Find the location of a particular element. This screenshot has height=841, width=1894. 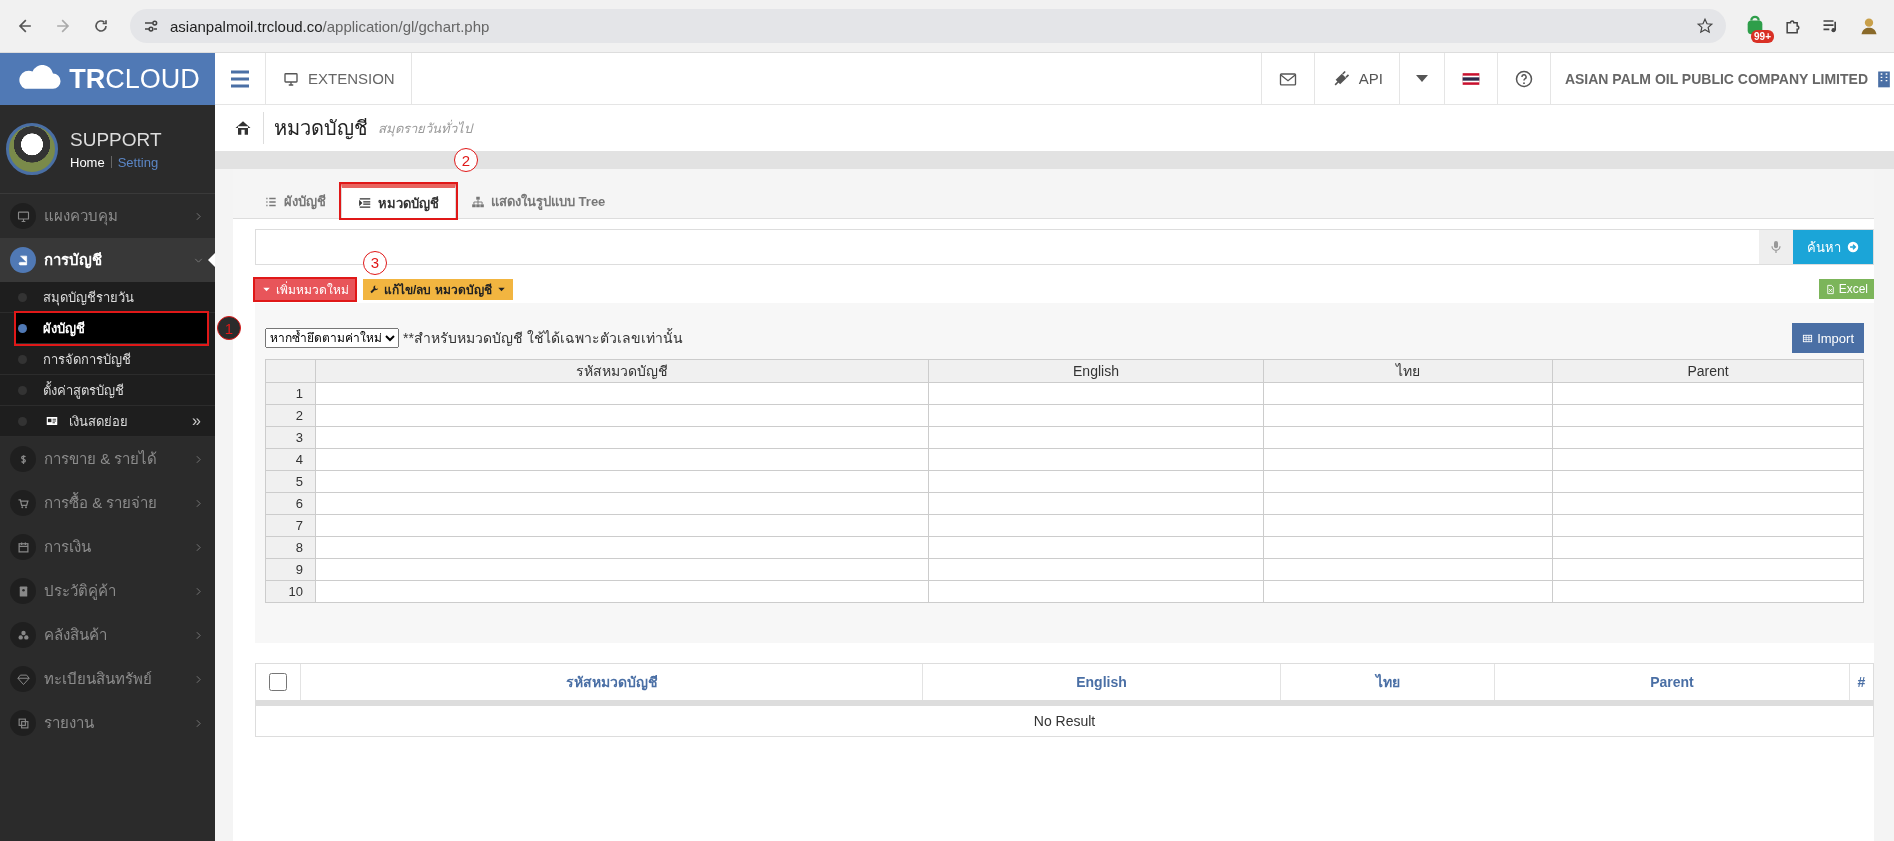

indent-icon is located at coordinates (365, 203).